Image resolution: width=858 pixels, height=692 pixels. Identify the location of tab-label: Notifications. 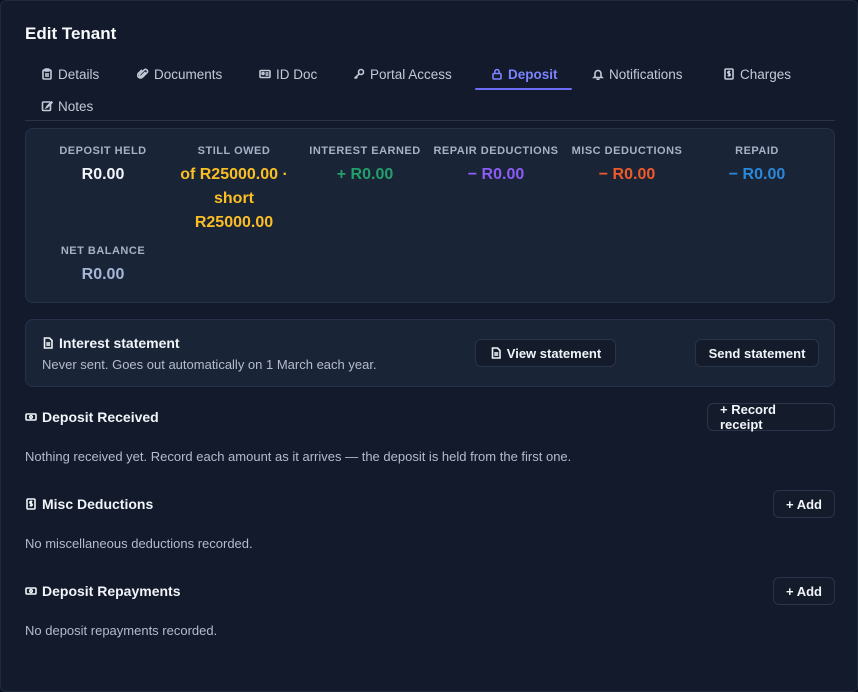
(646, 74).